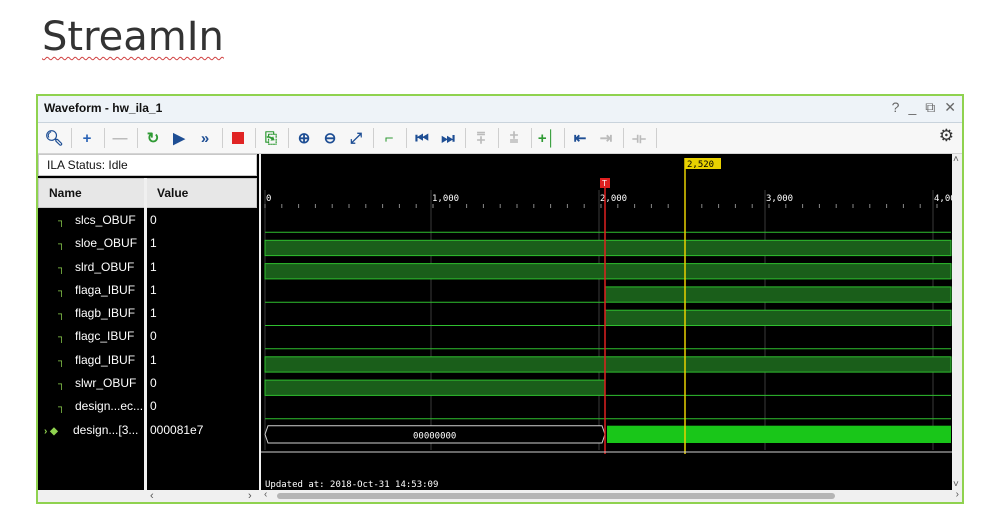 This screenshot has height=526, width=999. Describe the element at coordinates (105, 220) in the screenshot. I see `signal-name-text: slcs_OBUF` at that location.